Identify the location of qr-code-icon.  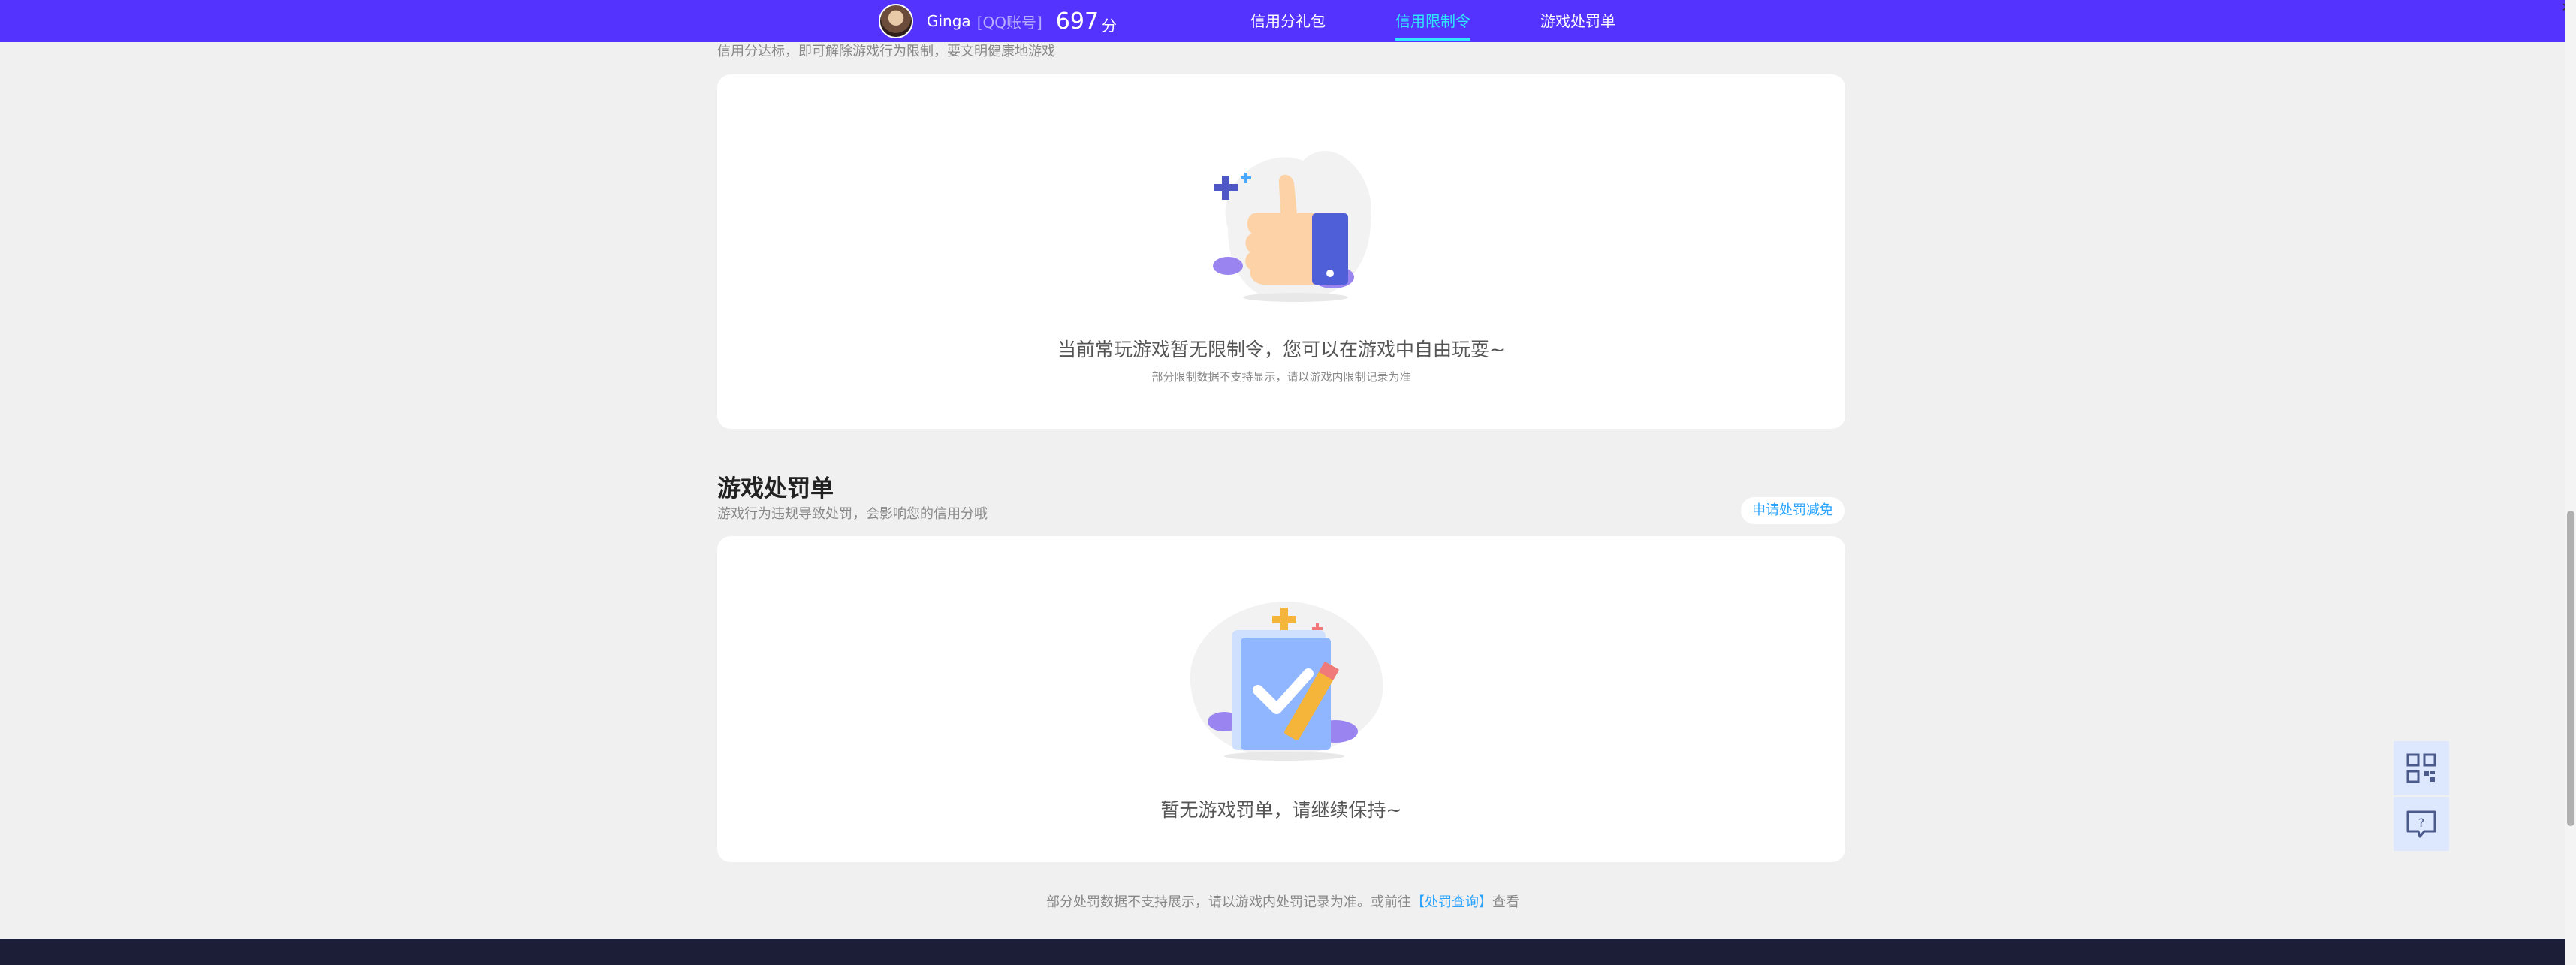
(2421, 768).